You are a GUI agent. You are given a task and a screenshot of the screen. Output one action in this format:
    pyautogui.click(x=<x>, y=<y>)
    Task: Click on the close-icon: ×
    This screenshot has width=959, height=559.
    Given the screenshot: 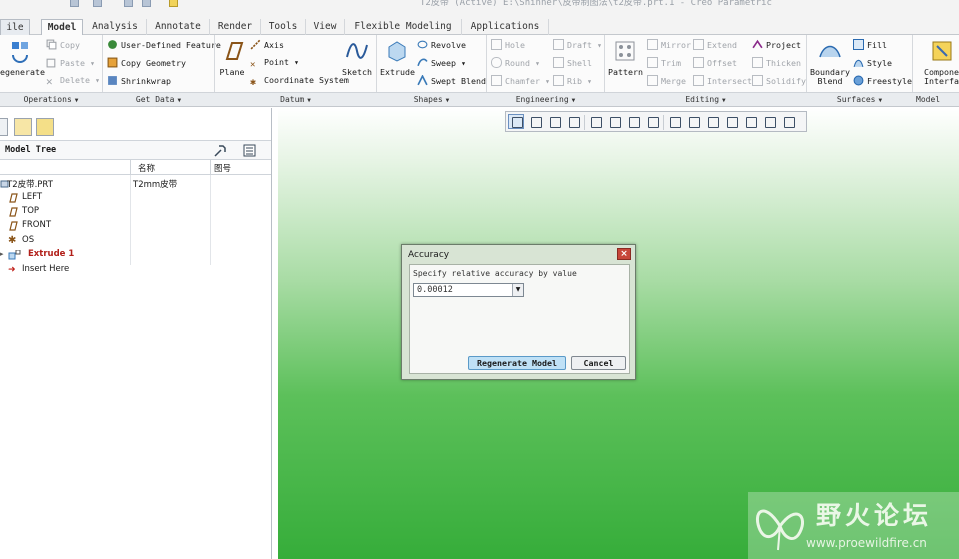 What is the action you would take?
    pyautogui.click(x=624, y=254)
    